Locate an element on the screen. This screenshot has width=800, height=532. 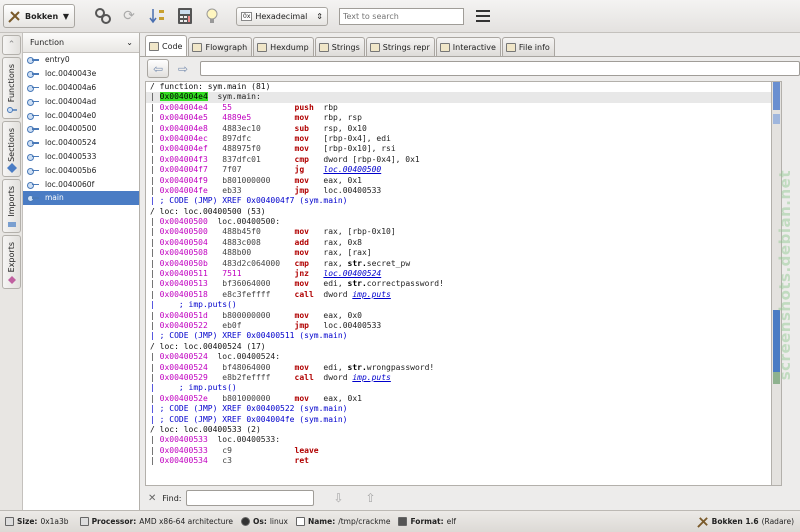
code-line: / loc: loc.00400533 (2) is located at coordinates (458, 430).